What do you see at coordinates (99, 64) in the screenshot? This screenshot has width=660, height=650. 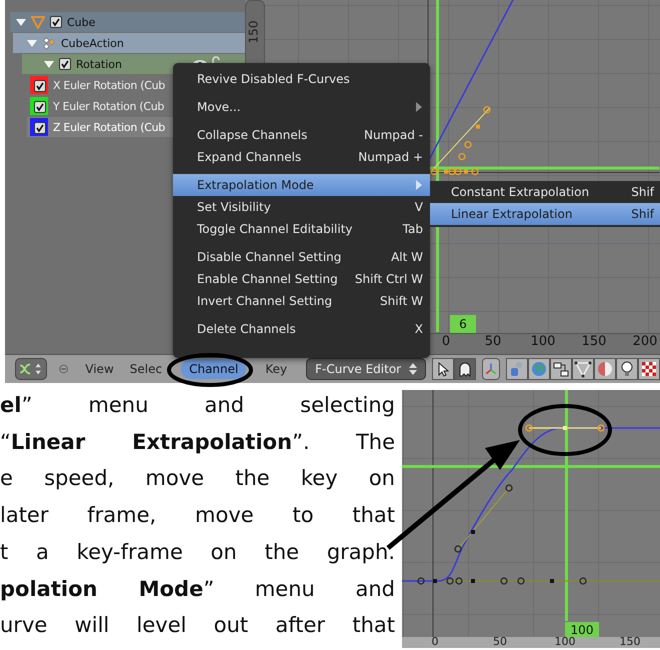 I see `channel-label: Rotation` at bounding box center [99, 64].